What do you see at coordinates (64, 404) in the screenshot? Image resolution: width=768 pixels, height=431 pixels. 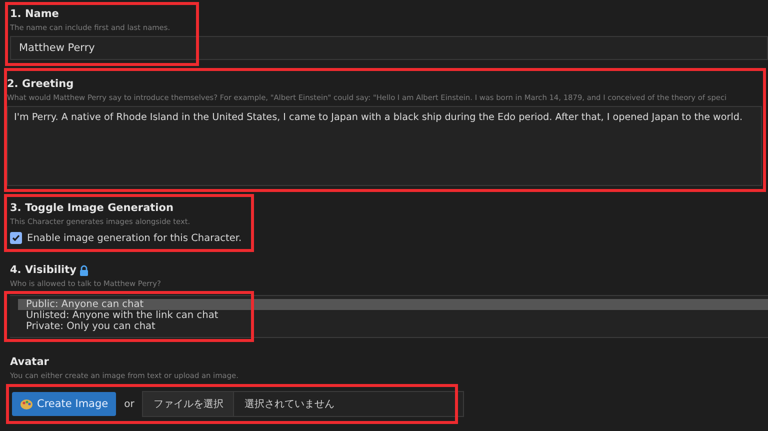 I see `create-image-button: Create Image` at bounding box center [64, 404].